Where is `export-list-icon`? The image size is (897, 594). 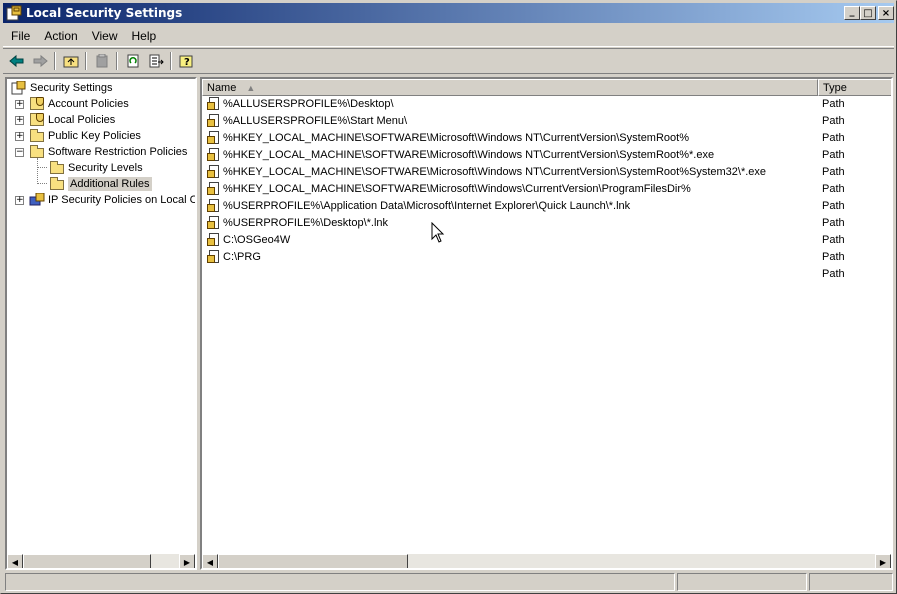
export-list-icon is located at coordinates (155, 61).